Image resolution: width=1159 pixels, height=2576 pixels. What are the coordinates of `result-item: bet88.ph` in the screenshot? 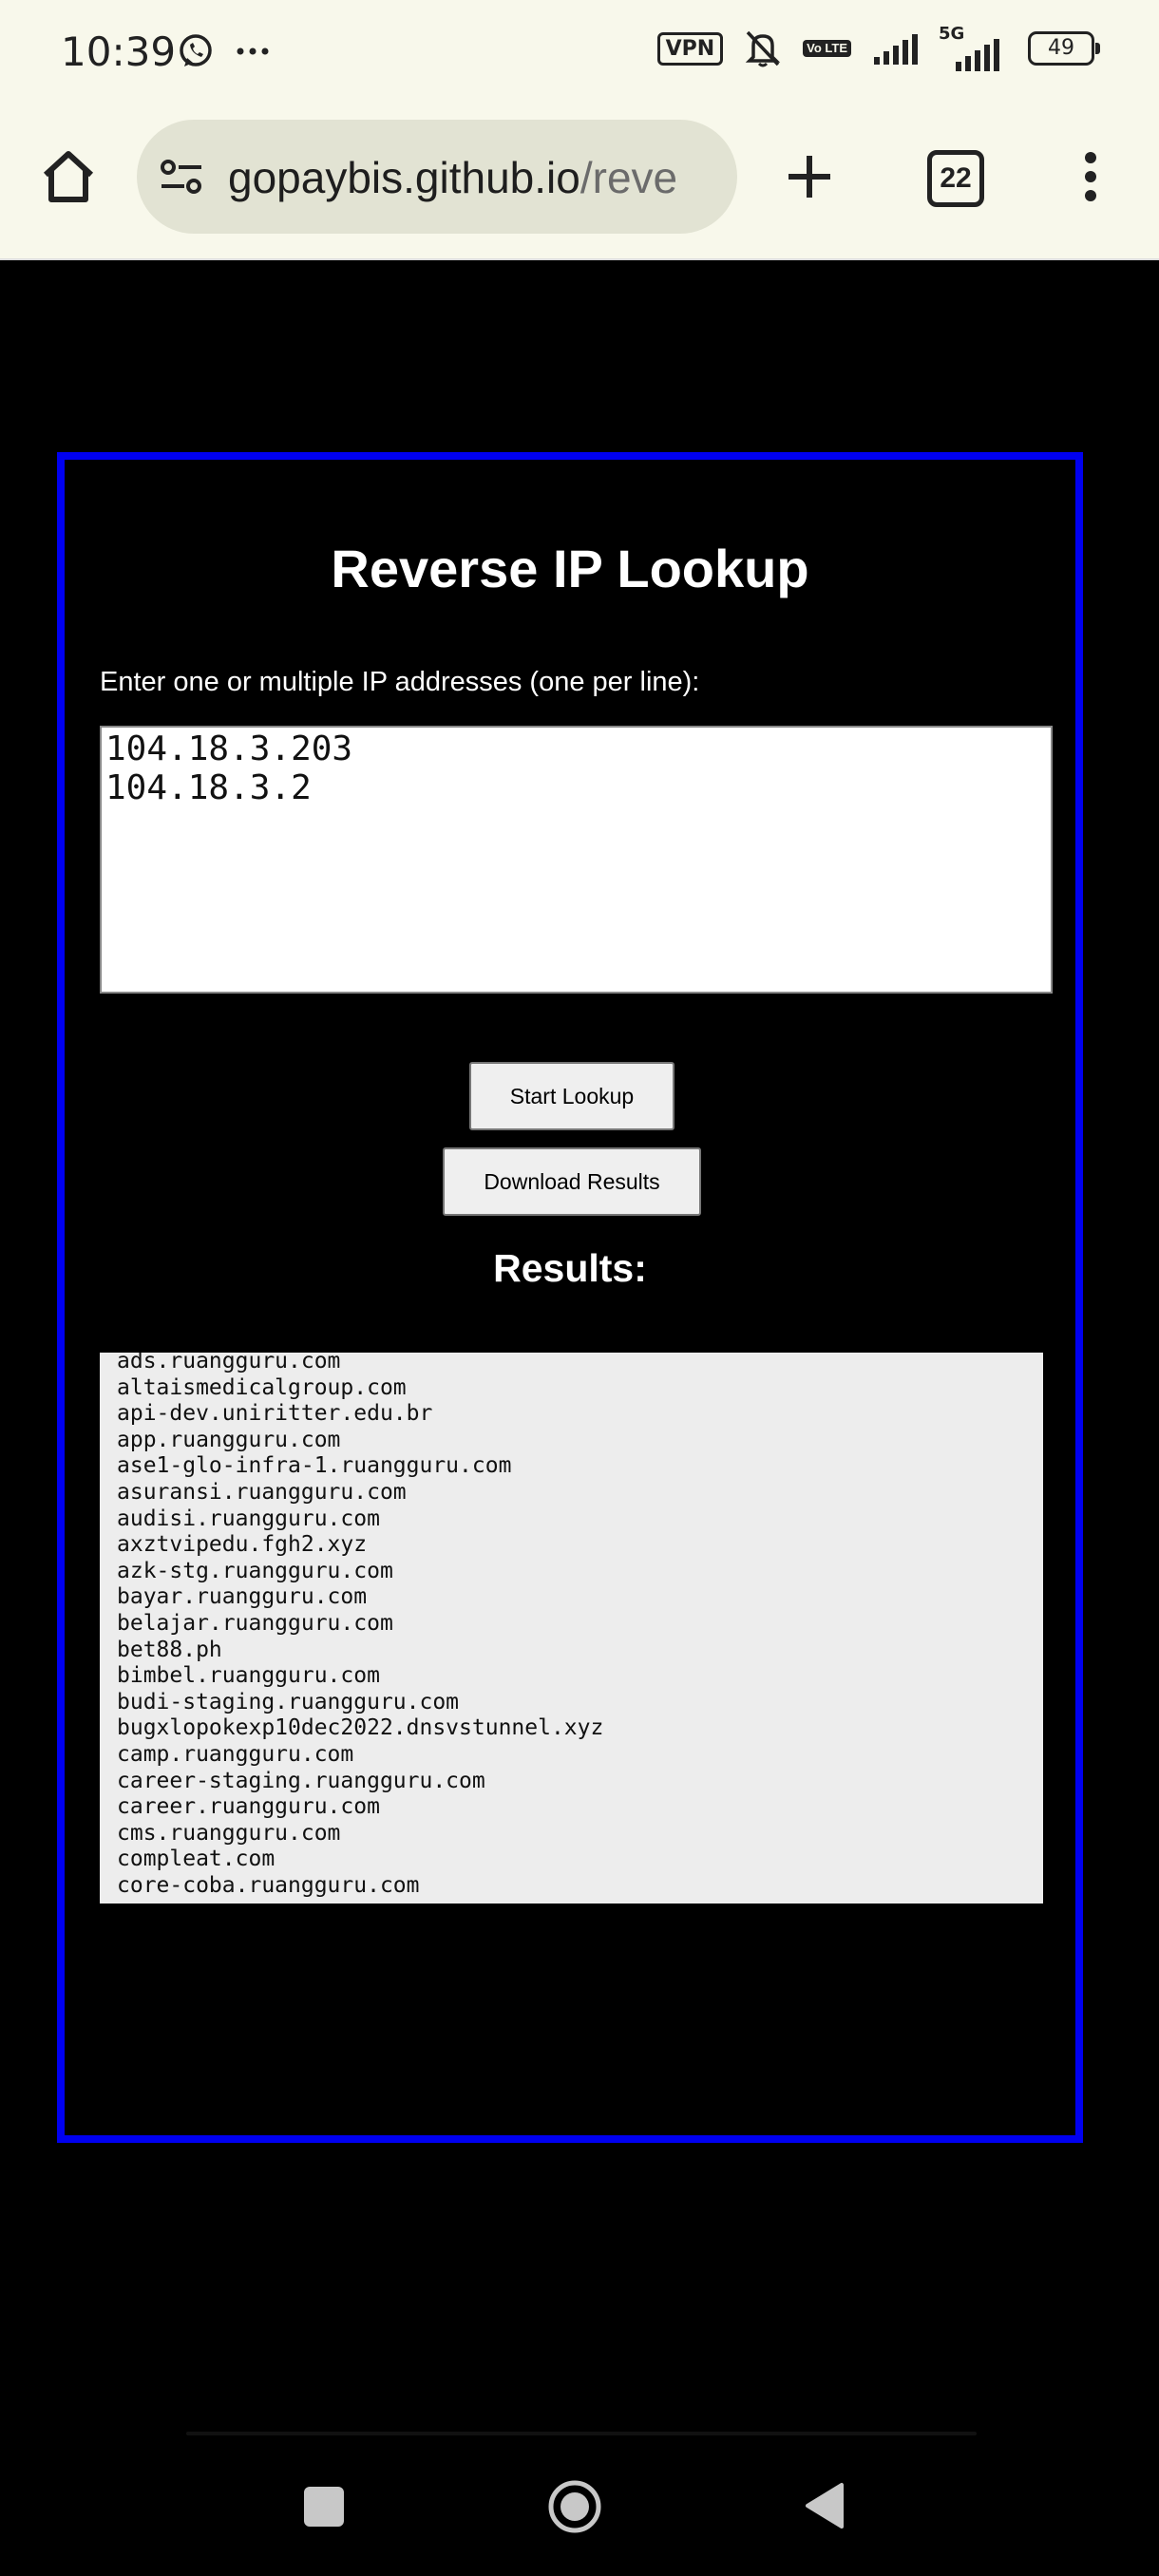 It's located at (169, 1649).